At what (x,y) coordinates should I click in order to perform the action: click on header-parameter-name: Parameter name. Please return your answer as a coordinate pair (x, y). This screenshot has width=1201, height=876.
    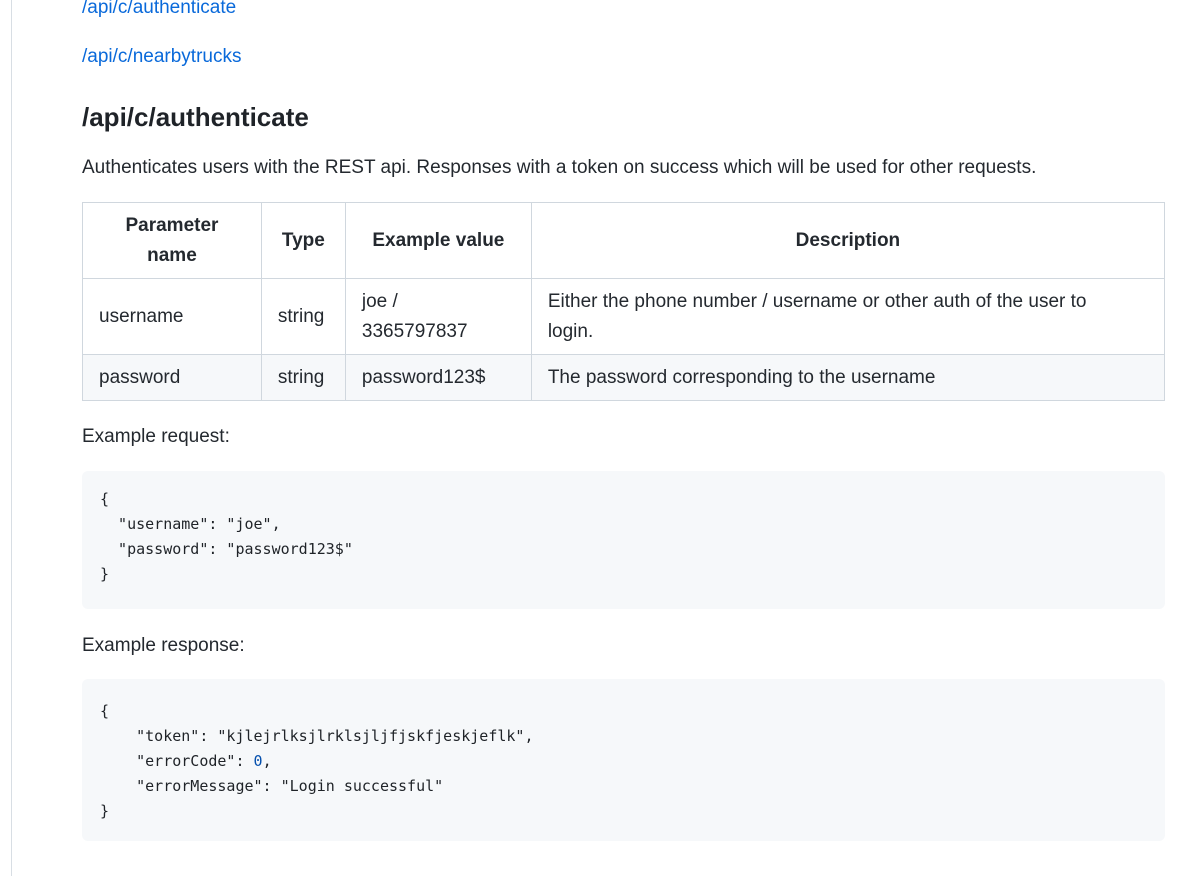
    Looking at the image, I should click on (172, 240).